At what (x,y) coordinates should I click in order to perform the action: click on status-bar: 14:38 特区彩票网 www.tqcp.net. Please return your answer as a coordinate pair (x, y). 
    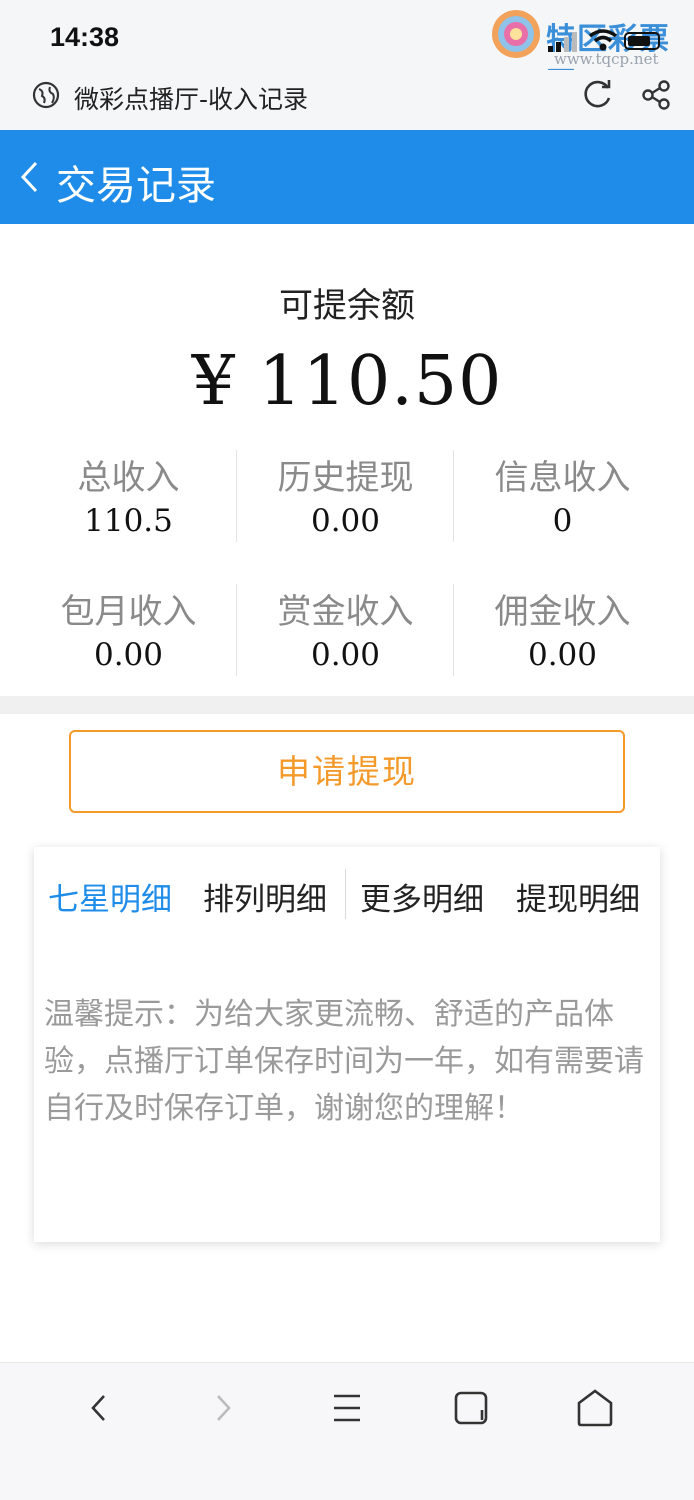
    Looking at the image, I should click on (347, 50).